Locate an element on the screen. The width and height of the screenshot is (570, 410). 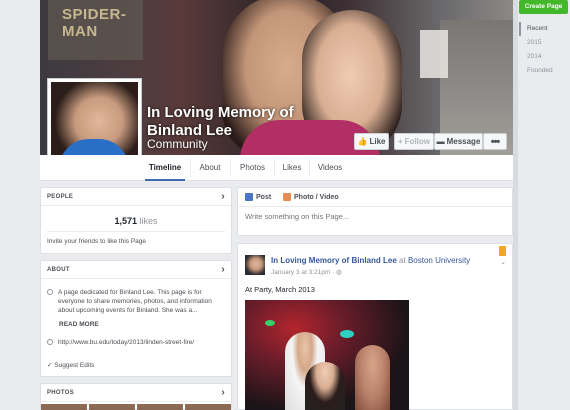
timeline-year-nav: Recent 2015 2014 Founded is located at coordinates (544, 50).